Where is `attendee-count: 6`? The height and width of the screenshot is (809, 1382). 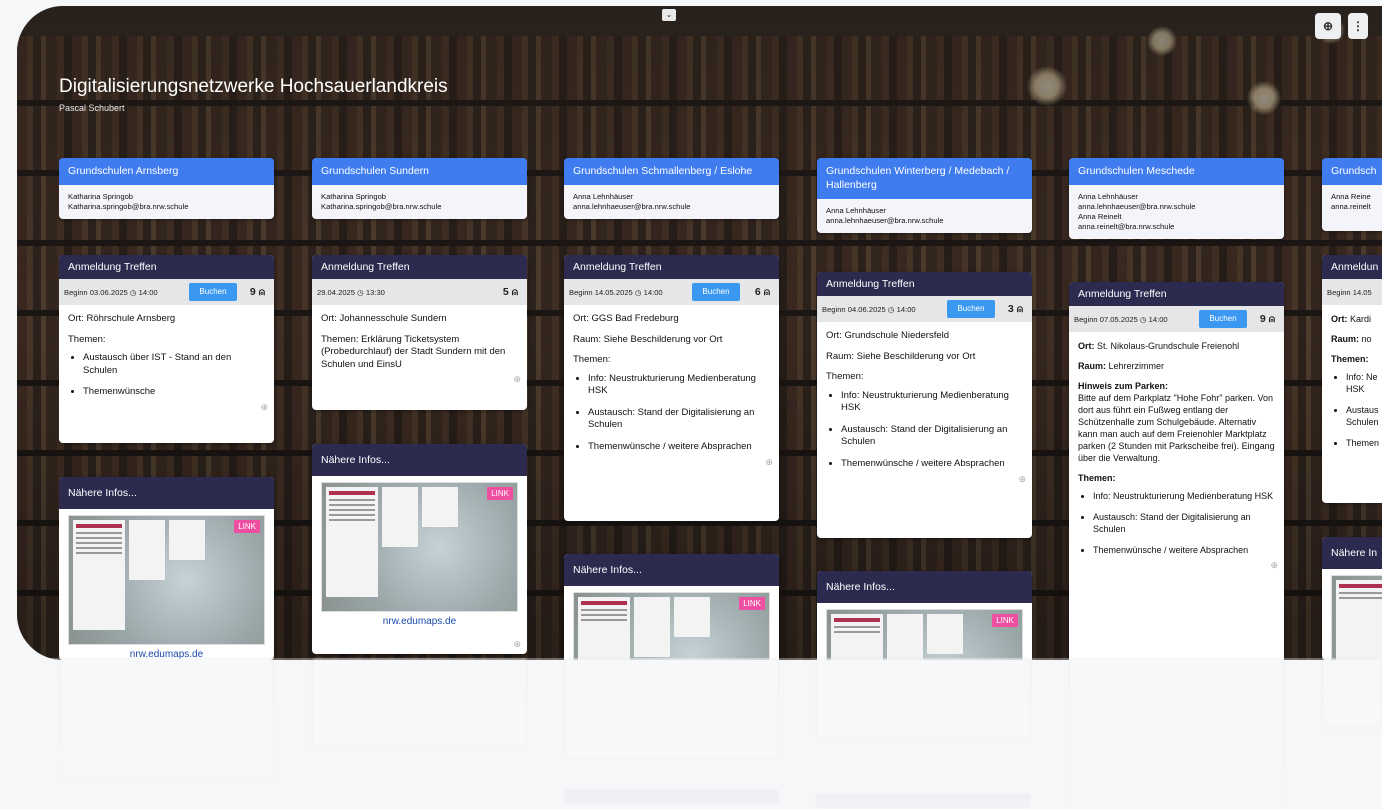 attendee-count: 6 is located at coordinates (757, 292).